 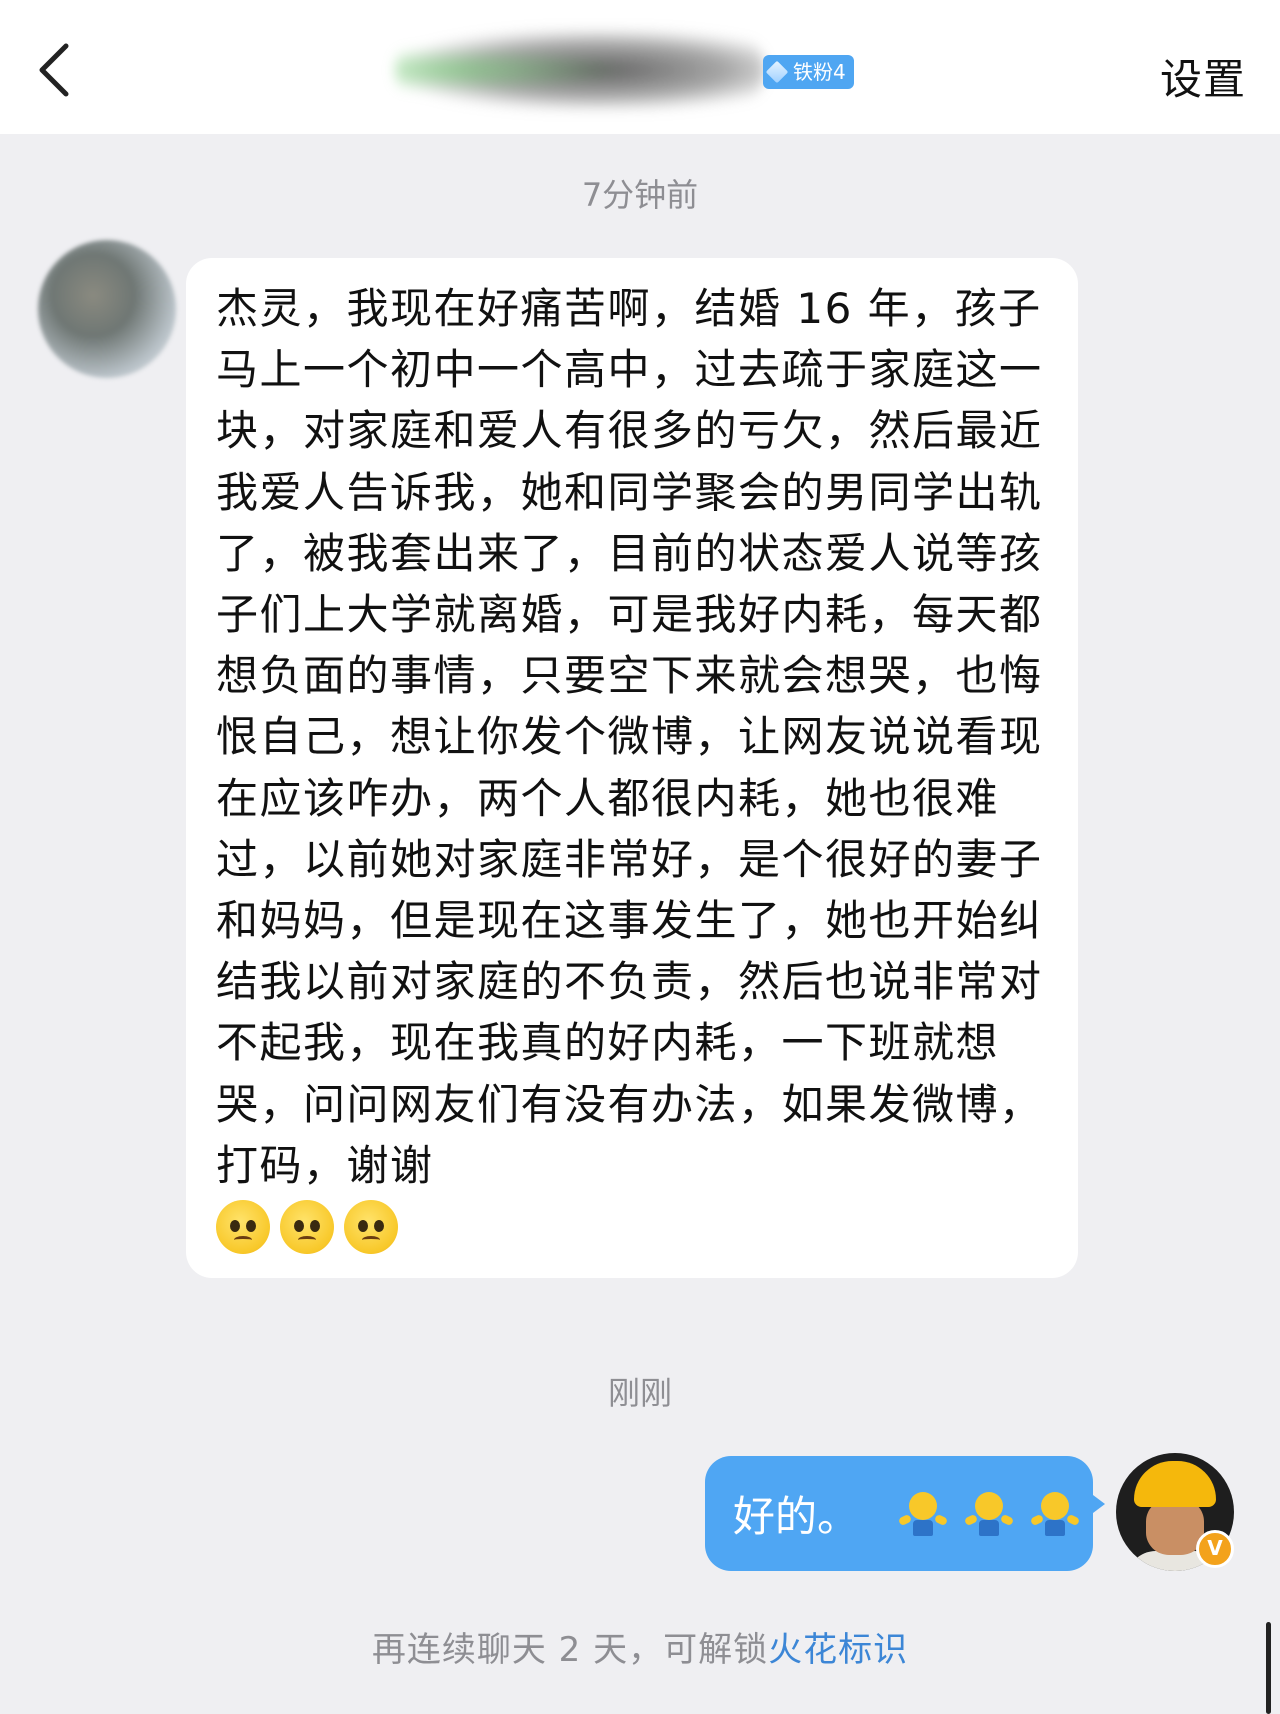 What do you see at coordinates (819, 72) in the screenshot?
I see `fan-badge-label: 铁粉4` at bounding box center [819, 72].